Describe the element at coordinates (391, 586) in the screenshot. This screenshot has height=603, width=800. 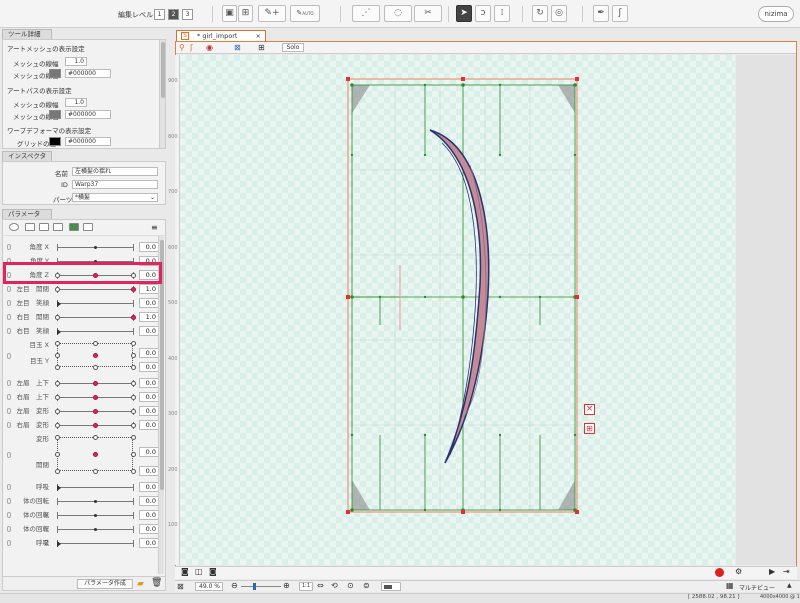
I see `view-mode-select` at that location.